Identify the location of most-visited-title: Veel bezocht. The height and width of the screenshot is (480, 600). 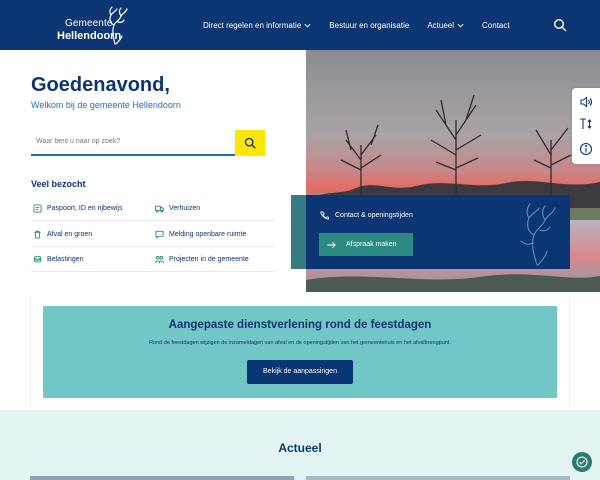
(58, 184).